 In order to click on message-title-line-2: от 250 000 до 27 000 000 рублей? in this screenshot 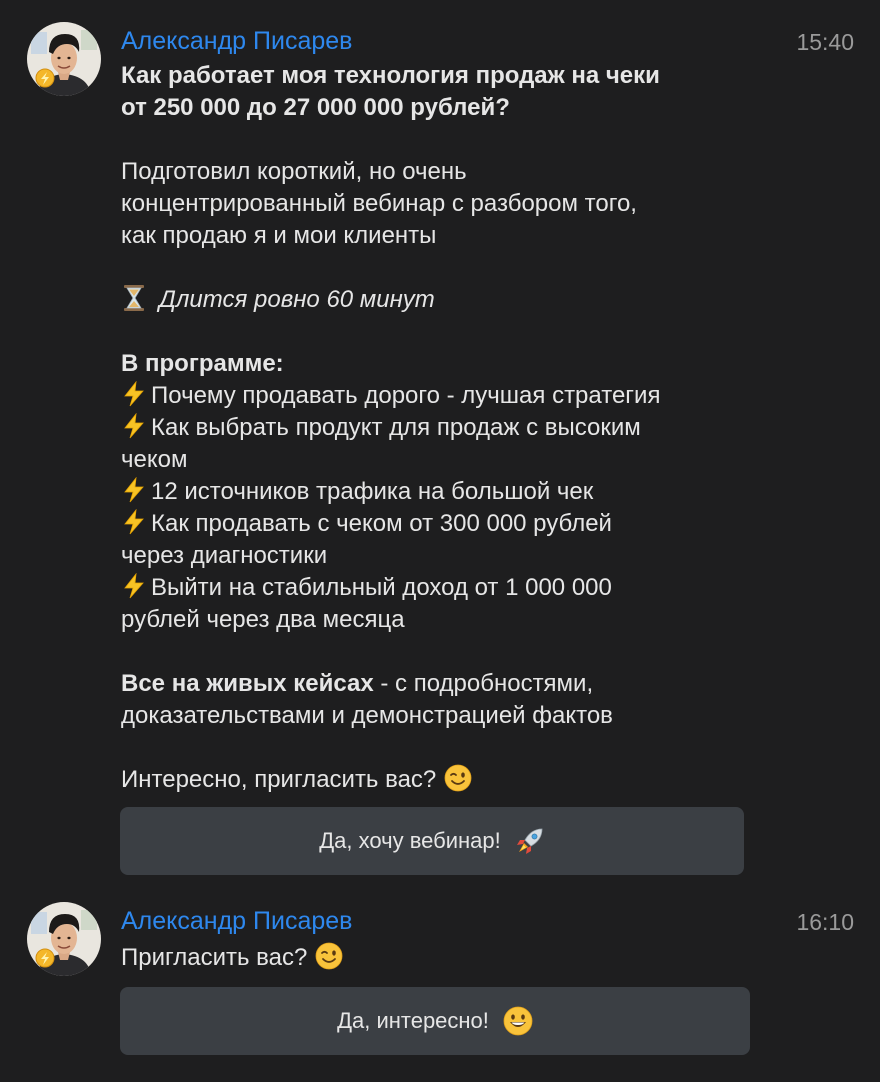, I will do `click(315, 107)`.